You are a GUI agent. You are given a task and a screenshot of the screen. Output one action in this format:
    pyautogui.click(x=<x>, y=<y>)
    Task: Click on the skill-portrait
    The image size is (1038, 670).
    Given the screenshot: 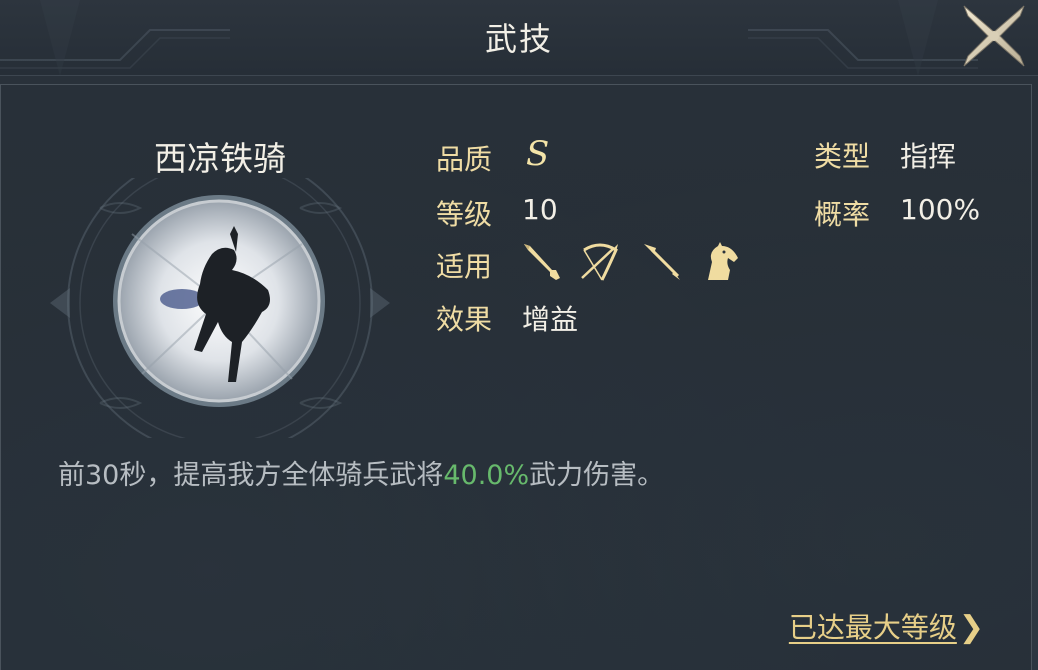 What is the action you would take?
    pyautogui.click(x=219, y=301)
    